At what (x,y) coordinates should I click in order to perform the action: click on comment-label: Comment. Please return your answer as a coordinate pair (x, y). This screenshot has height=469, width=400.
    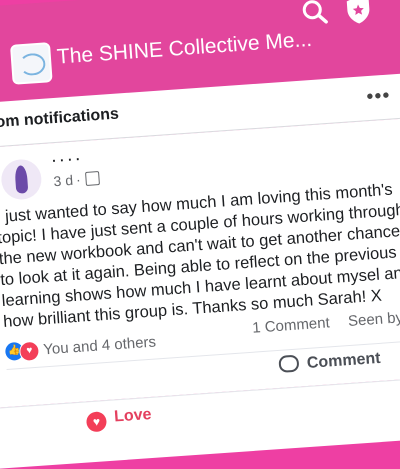
    Looking at the image, I should click on (344, 360).